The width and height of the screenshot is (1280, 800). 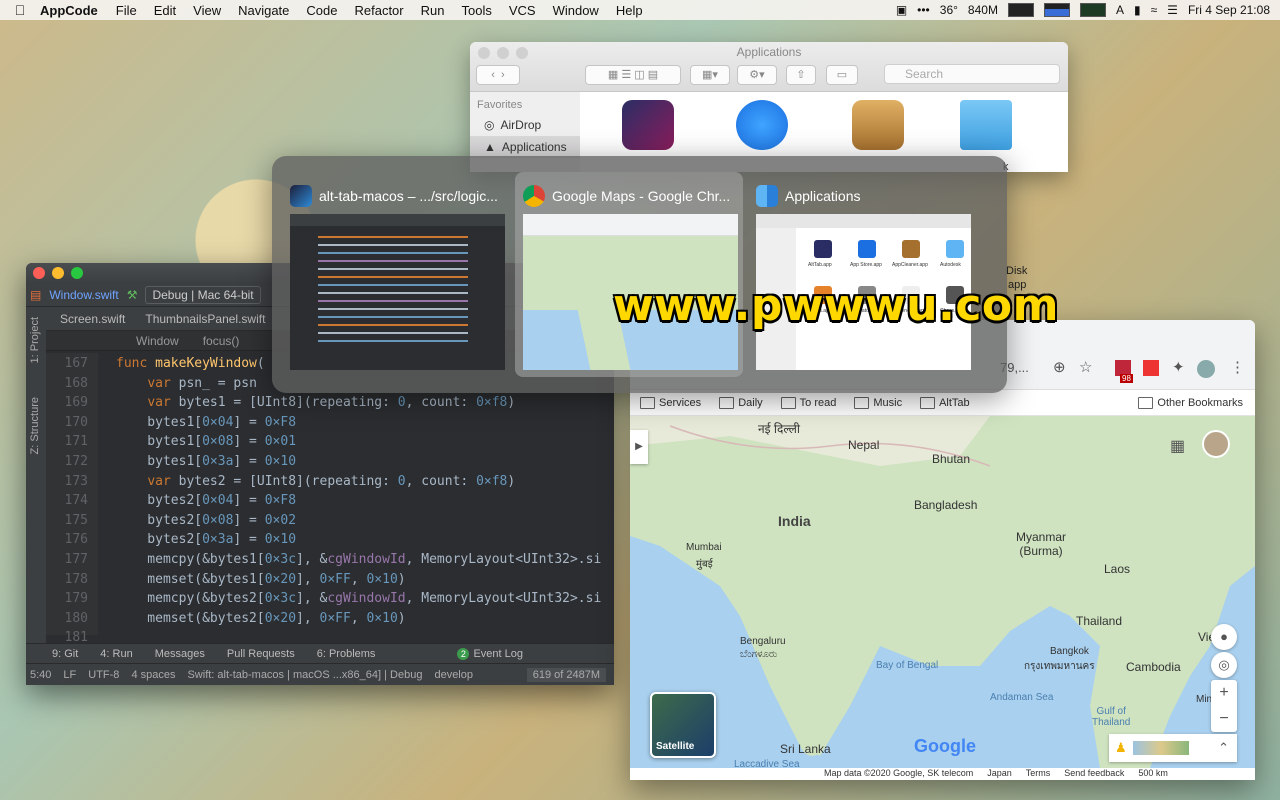 I want to click on clock: Fri 4 Sep 21:08, so click(x=1229, y=10).